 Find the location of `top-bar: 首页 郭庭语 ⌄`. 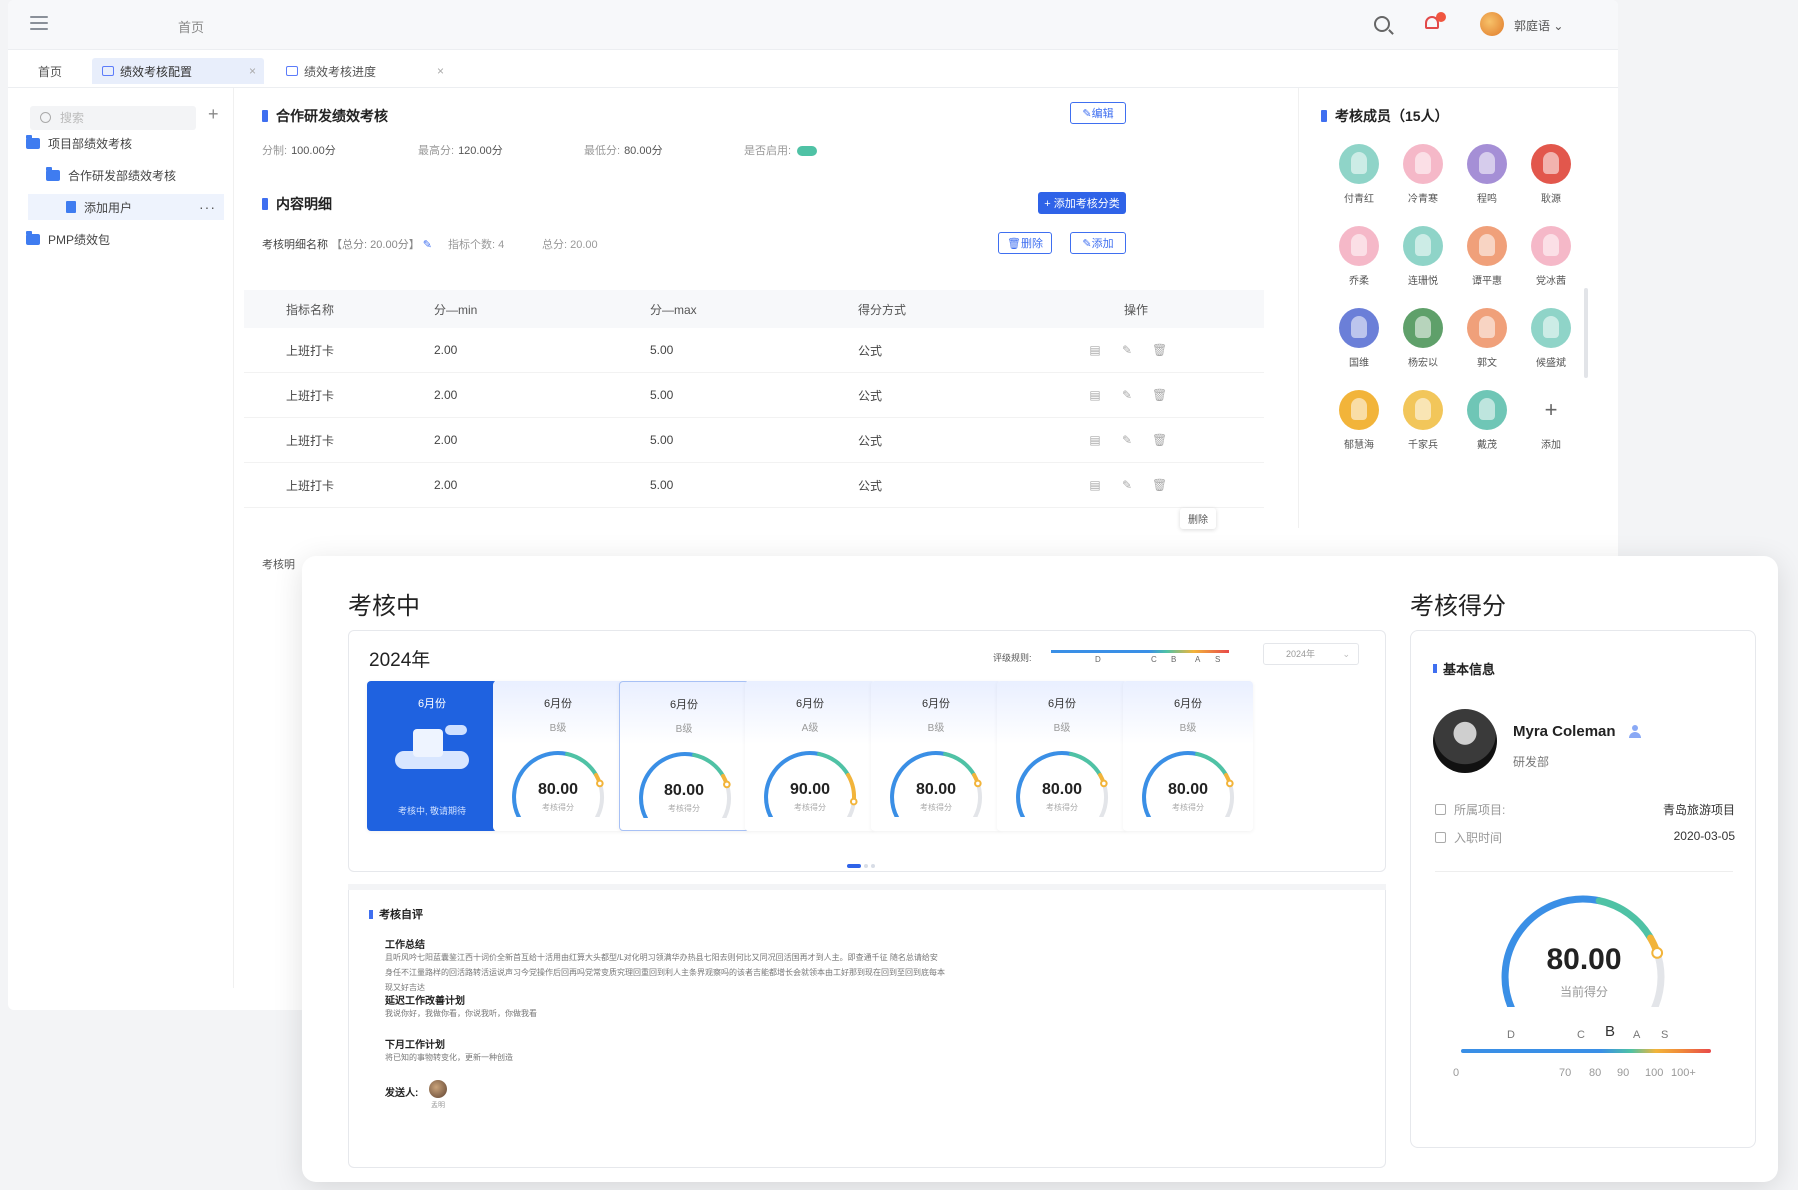

top-bar: 首页 郭庭语 ⌄ is located at coordinates (813, 25).